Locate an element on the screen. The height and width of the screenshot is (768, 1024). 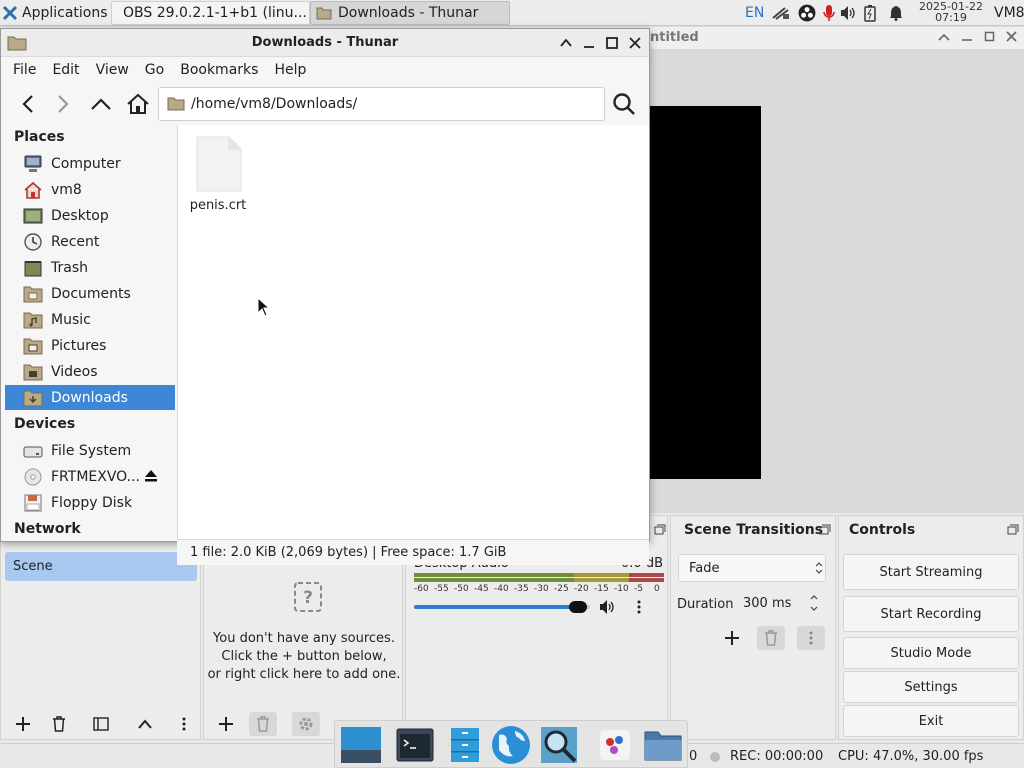
trash-icon is located at coordinates (263, 724).